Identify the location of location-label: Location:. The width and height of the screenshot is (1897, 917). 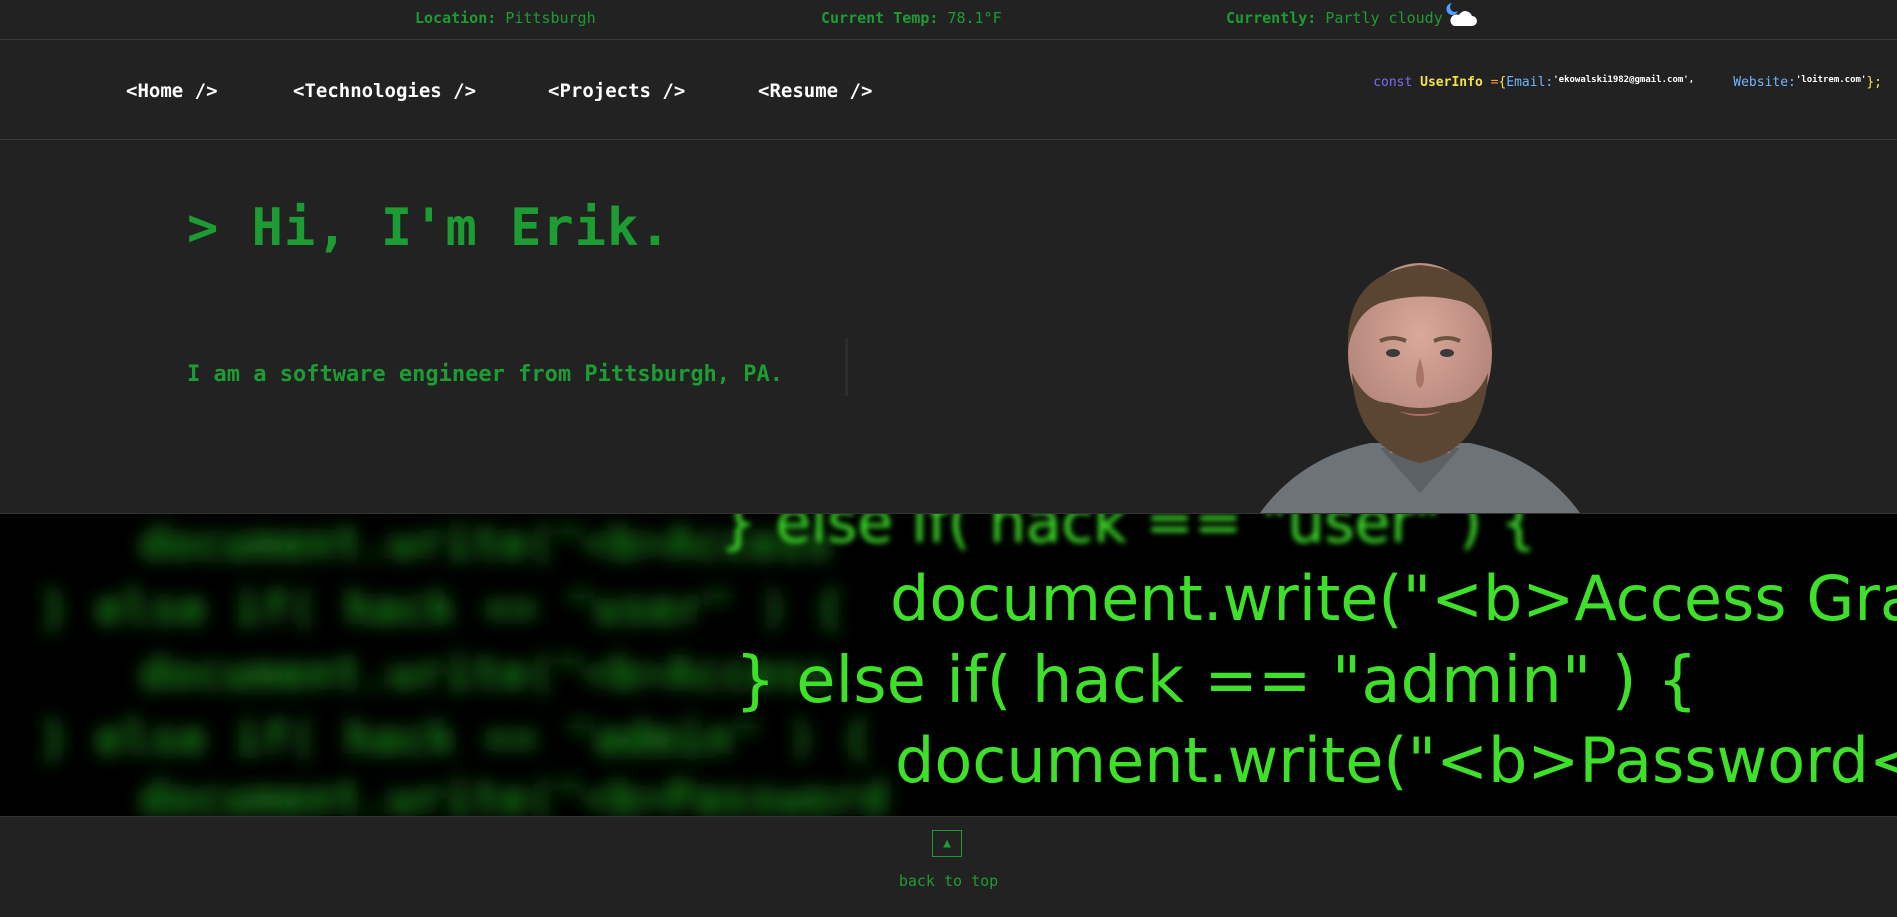
(456, 18).